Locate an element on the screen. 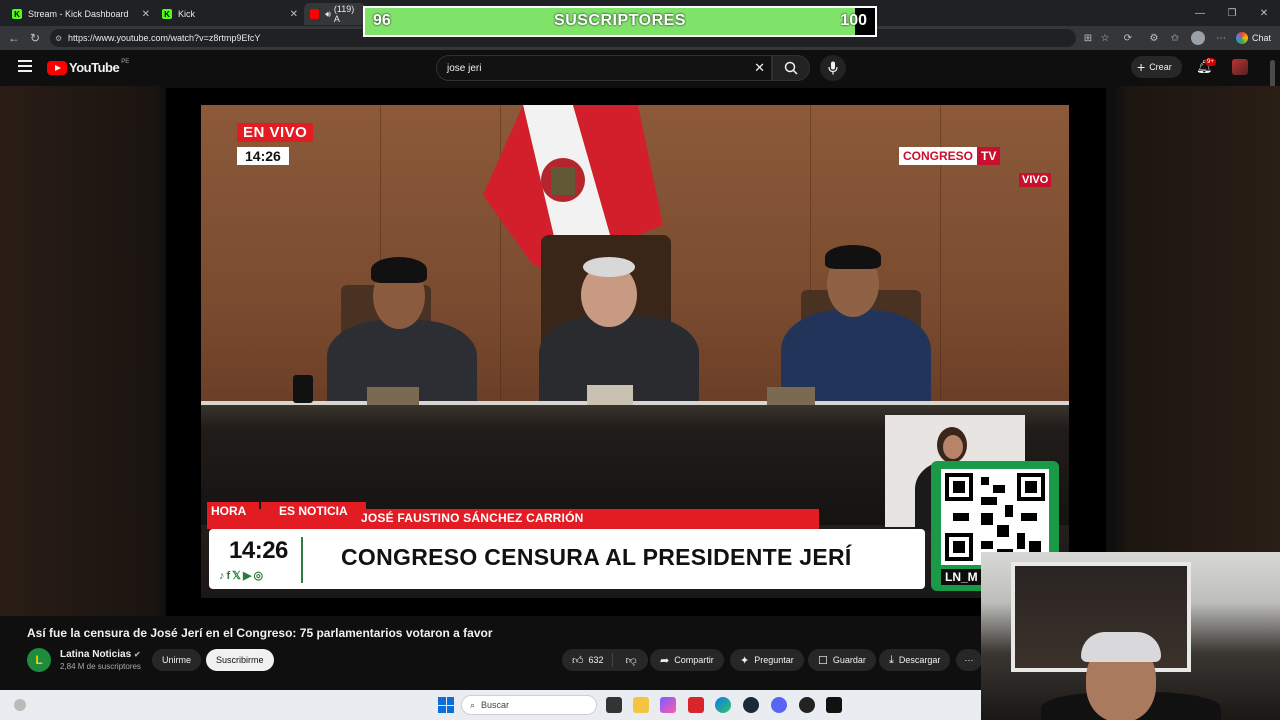 The width and height of the screenshot is (1280, 720). close-window-icon: ✕ is located at coordinates (1264, 13).